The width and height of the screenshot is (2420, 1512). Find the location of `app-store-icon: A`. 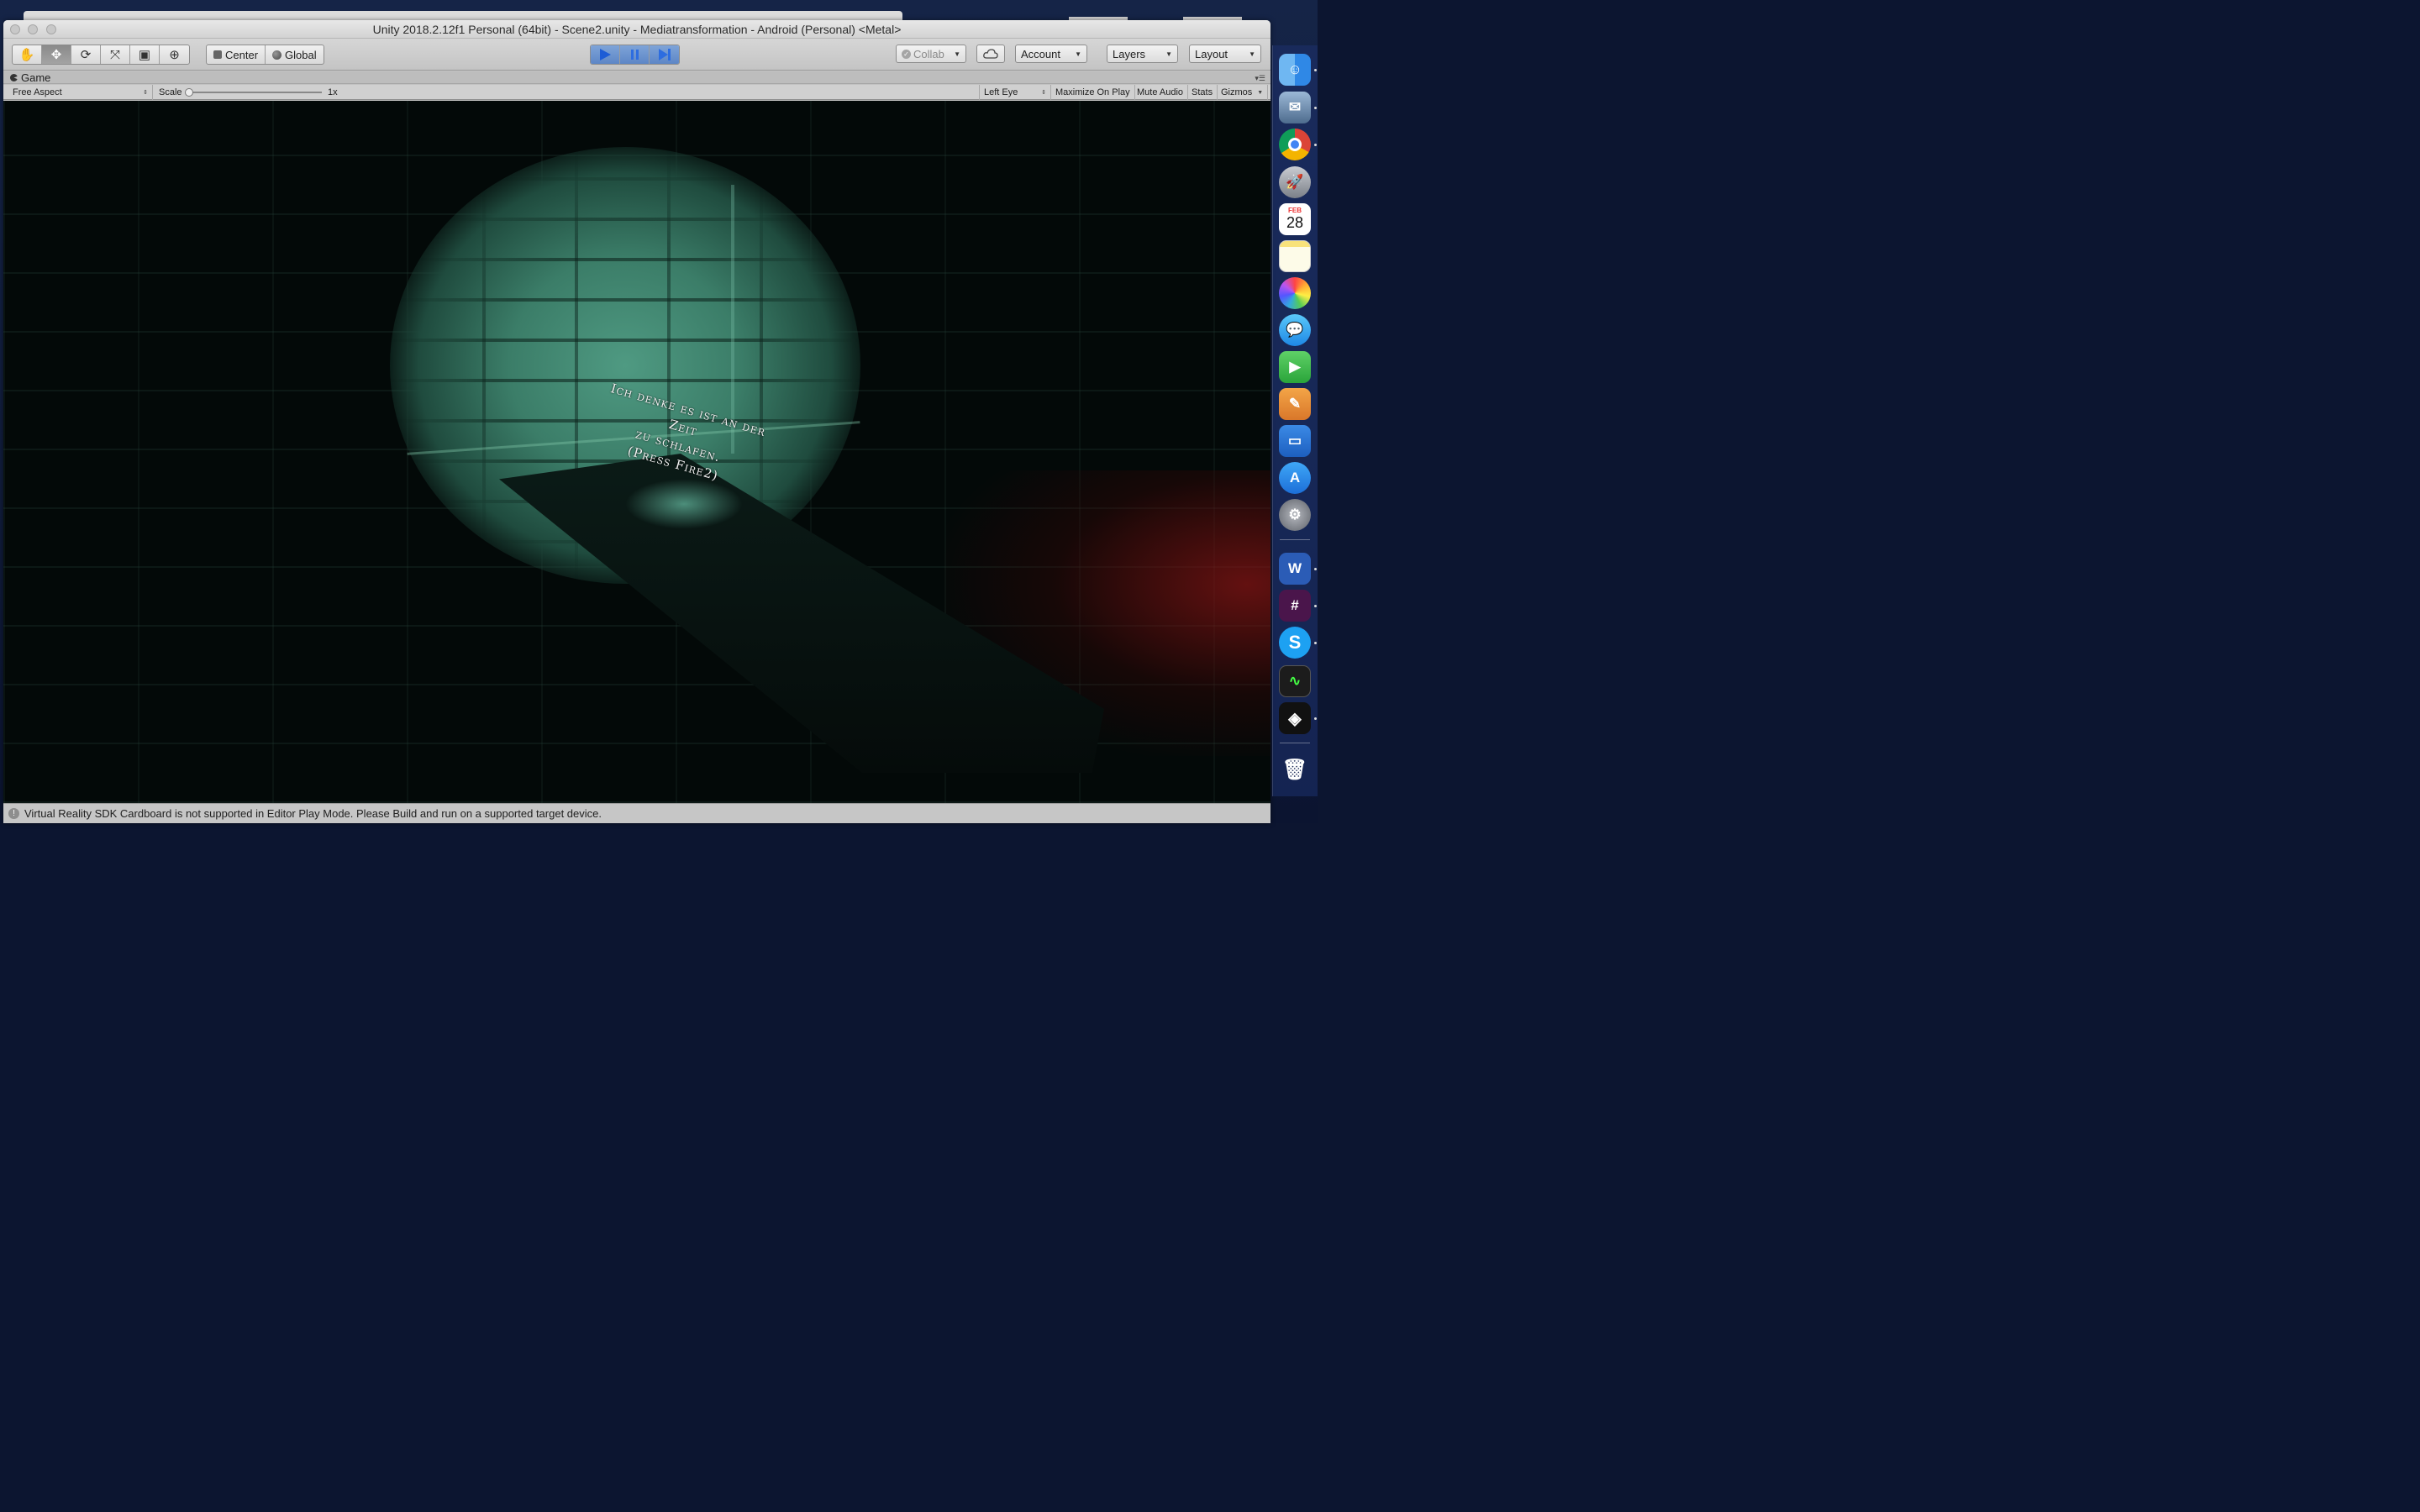

app-store-icon: A is located at coordinates (1295, 478).